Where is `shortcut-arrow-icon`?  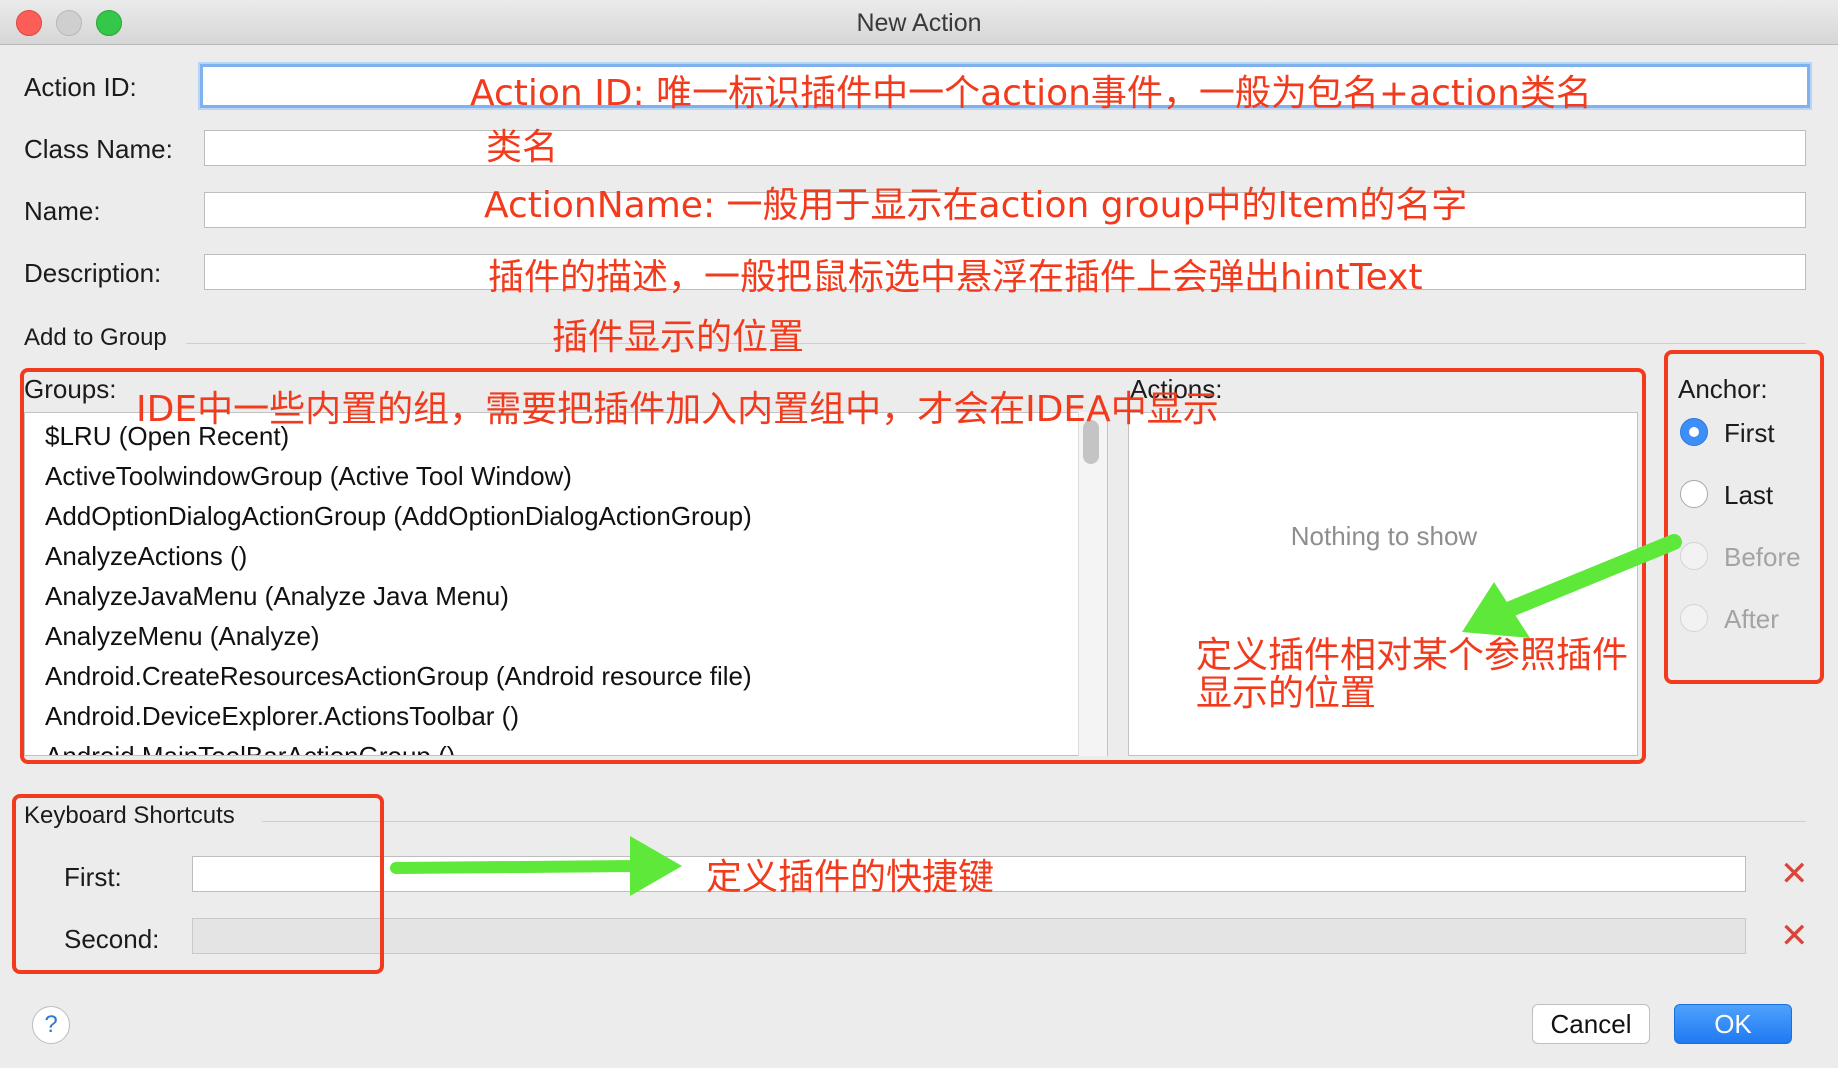 shortcut-arrow-icon is located at coordinates (536, 866).